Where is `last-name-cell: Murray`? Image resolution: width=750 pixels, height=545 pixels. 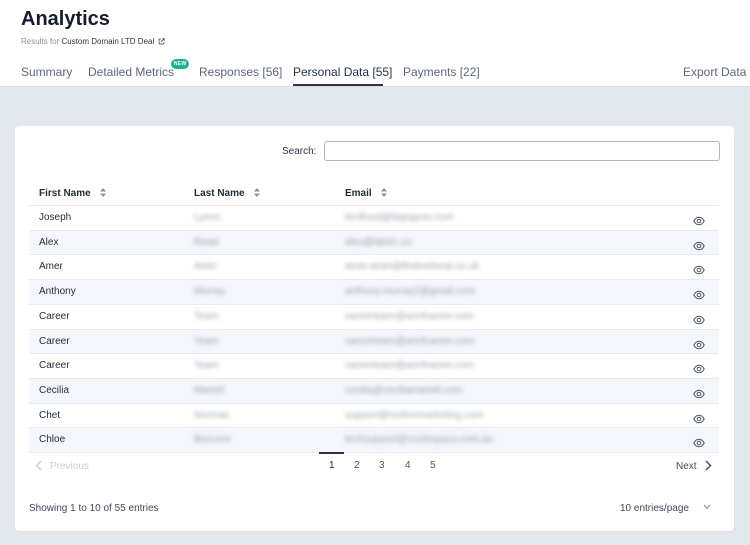 last-name-cell: Murray is located at coordinates (210, 292).